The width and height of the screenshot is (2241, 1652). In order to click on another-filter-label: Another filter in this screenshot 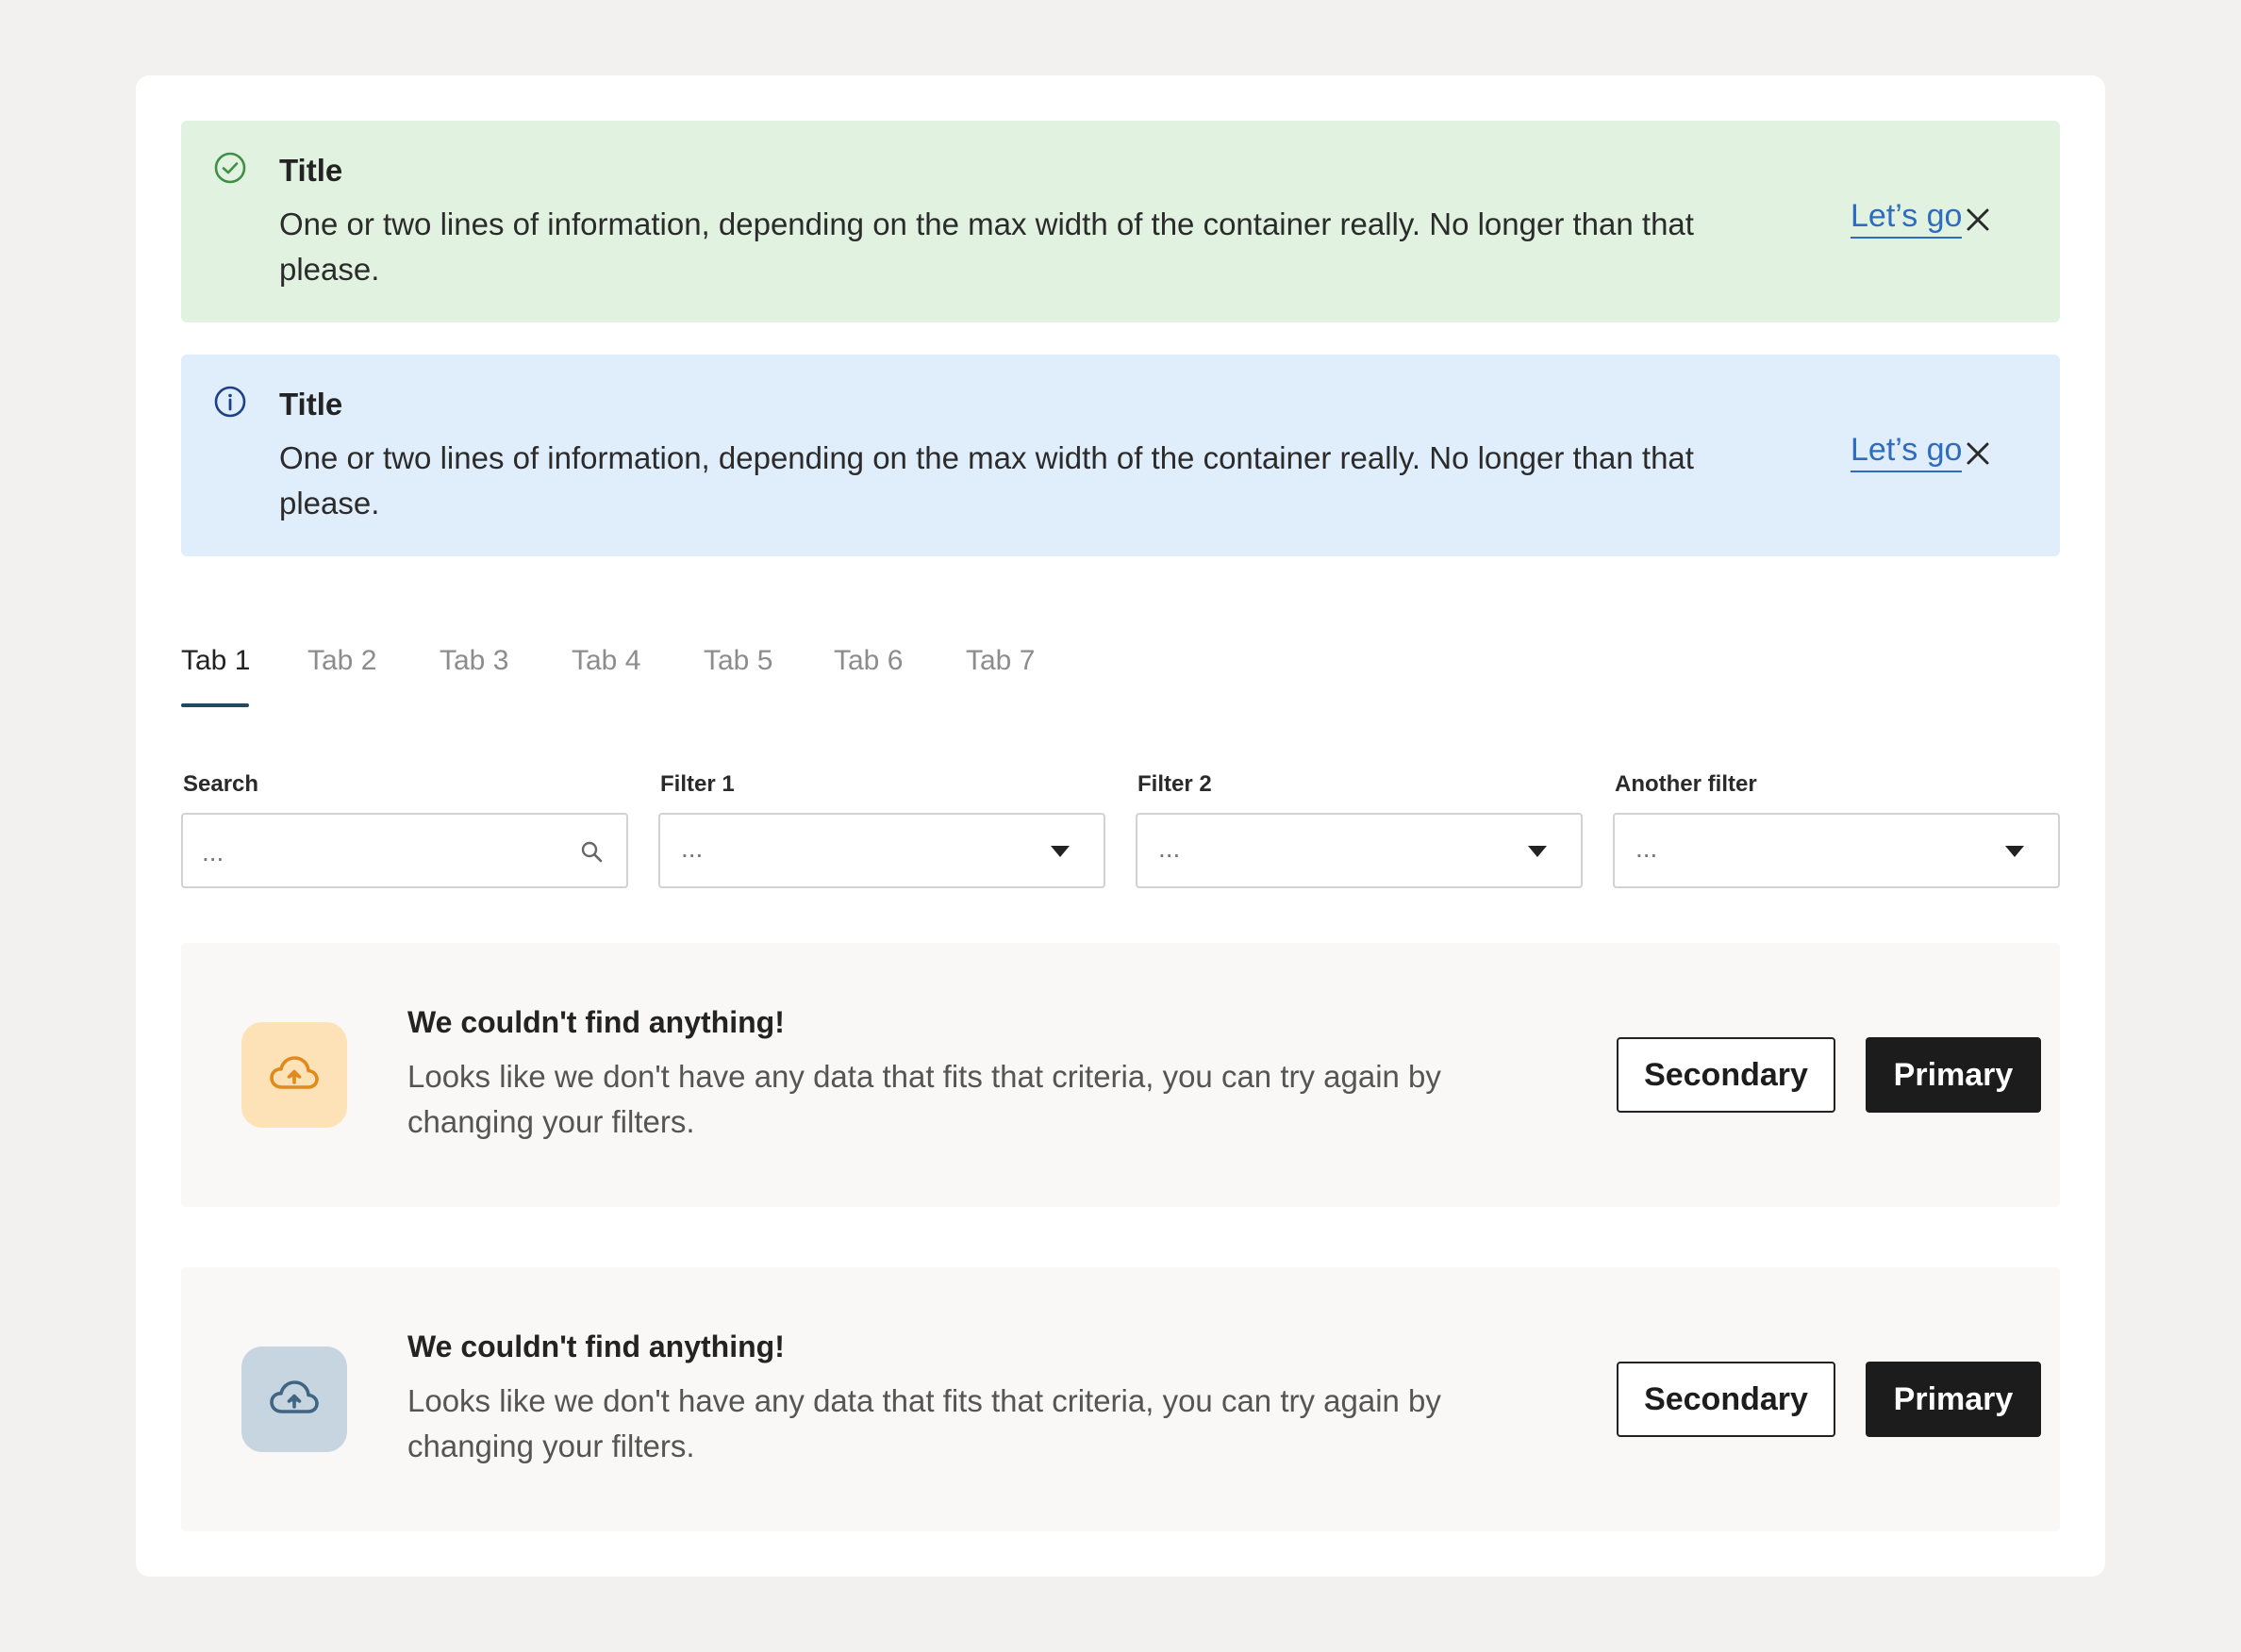, I will do `click(1686, 784)`.